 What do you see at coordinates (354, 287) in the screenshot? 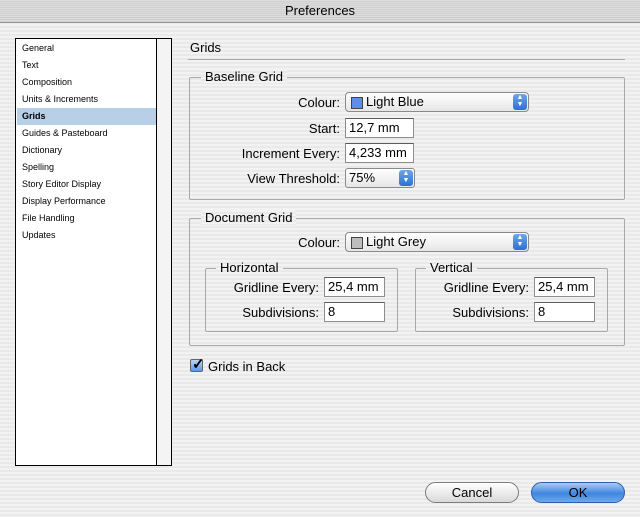
I see `horizontal-gridline-field: 25,4 mm` at bounding box center [354, 287].